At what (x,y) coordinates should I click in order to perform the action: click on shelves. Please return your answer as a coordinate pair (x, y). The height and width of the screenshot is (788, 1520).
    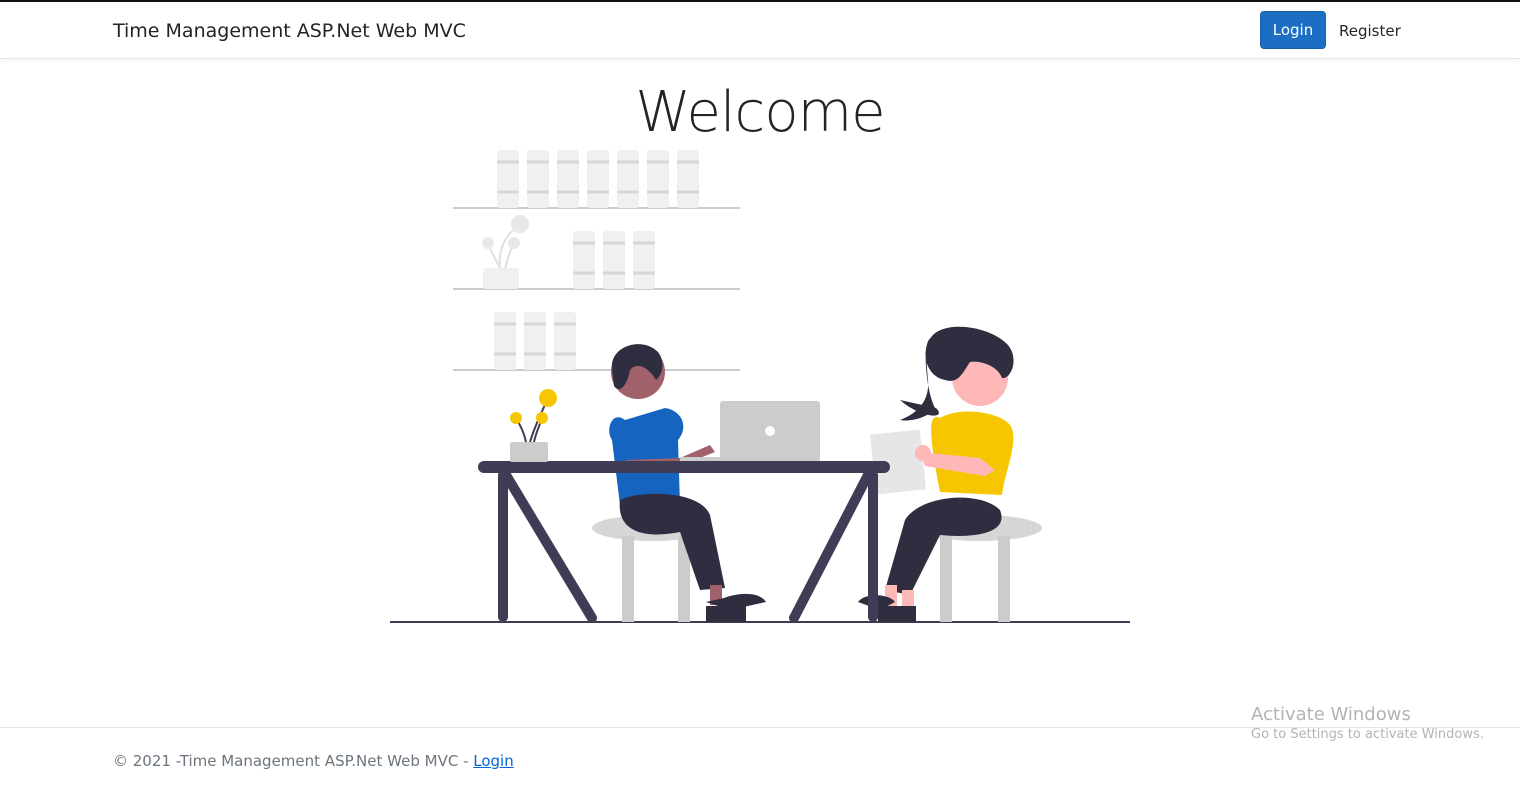
    Looking at the image, I should click on (596, 260).